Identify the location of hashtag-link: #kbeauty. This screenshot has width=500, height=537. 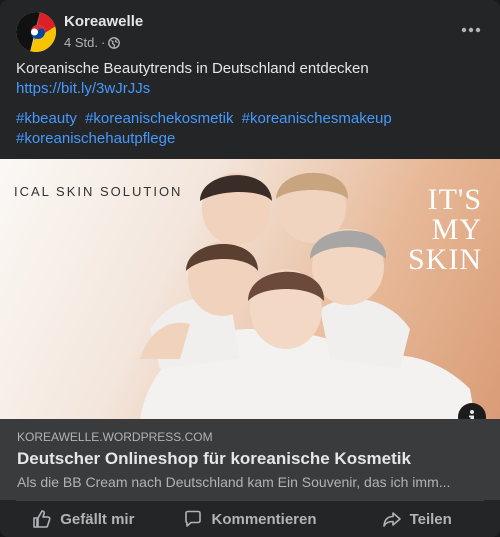
(46, 118).